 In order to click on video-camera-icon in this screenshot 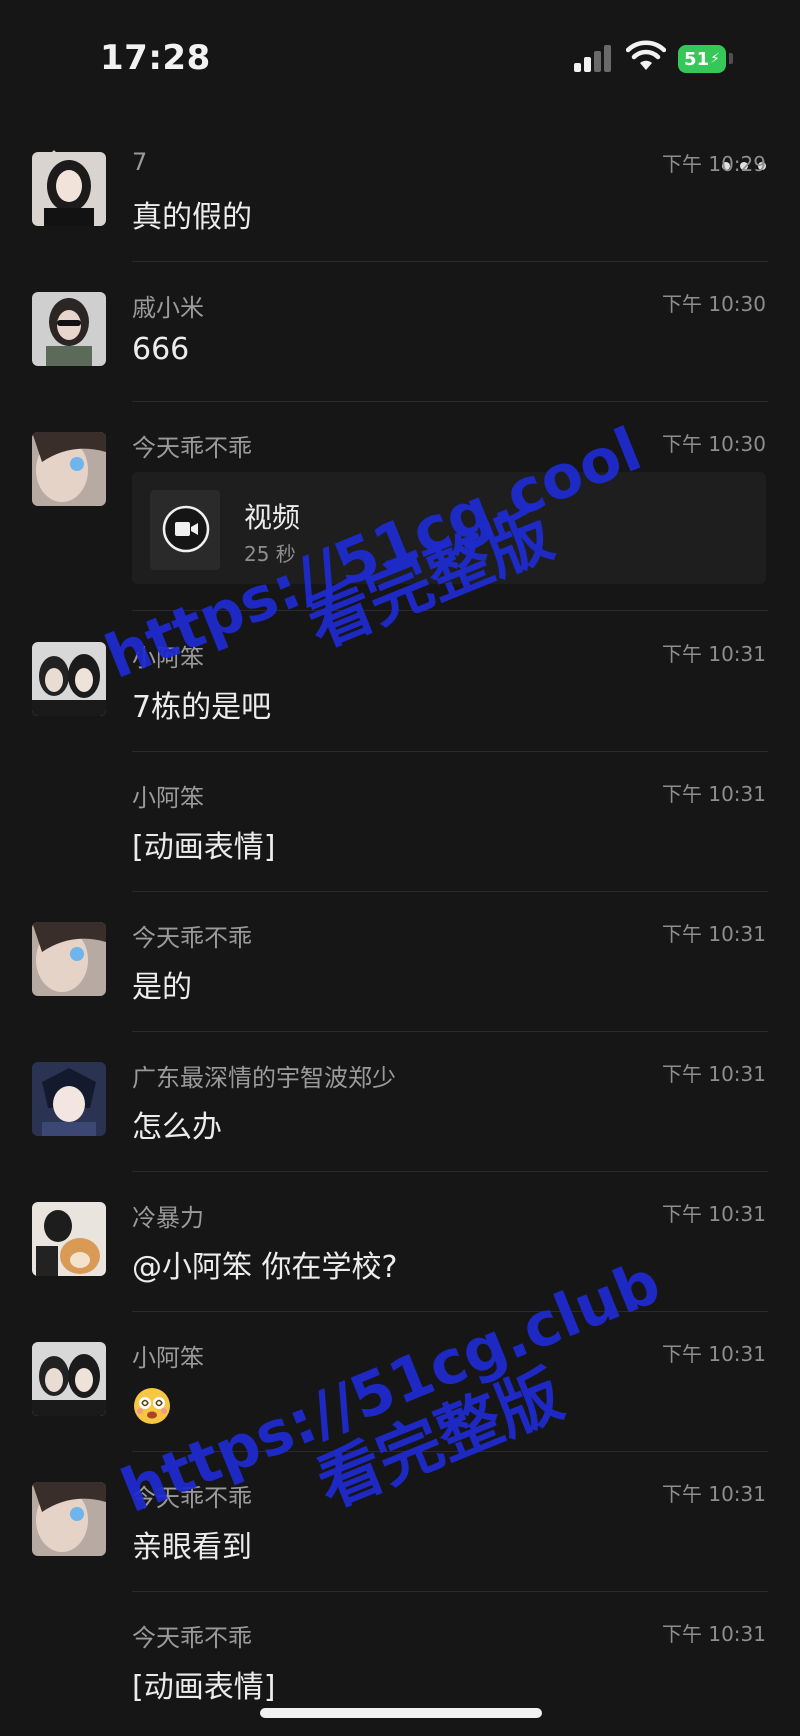, I will do `click(186, 529)`.